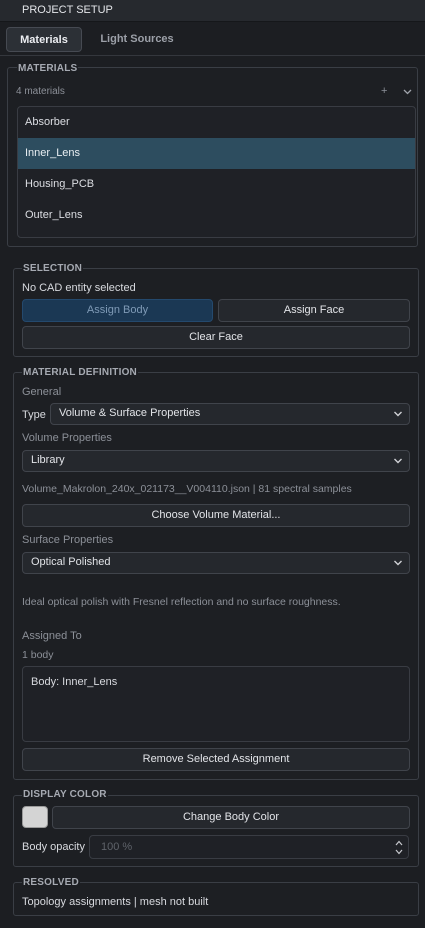  What do you see at coordinates (80, 372) in the screenshot?
I see `material-definition-title: MATERIAL DEFINITION` at bounding box center [80, 372].